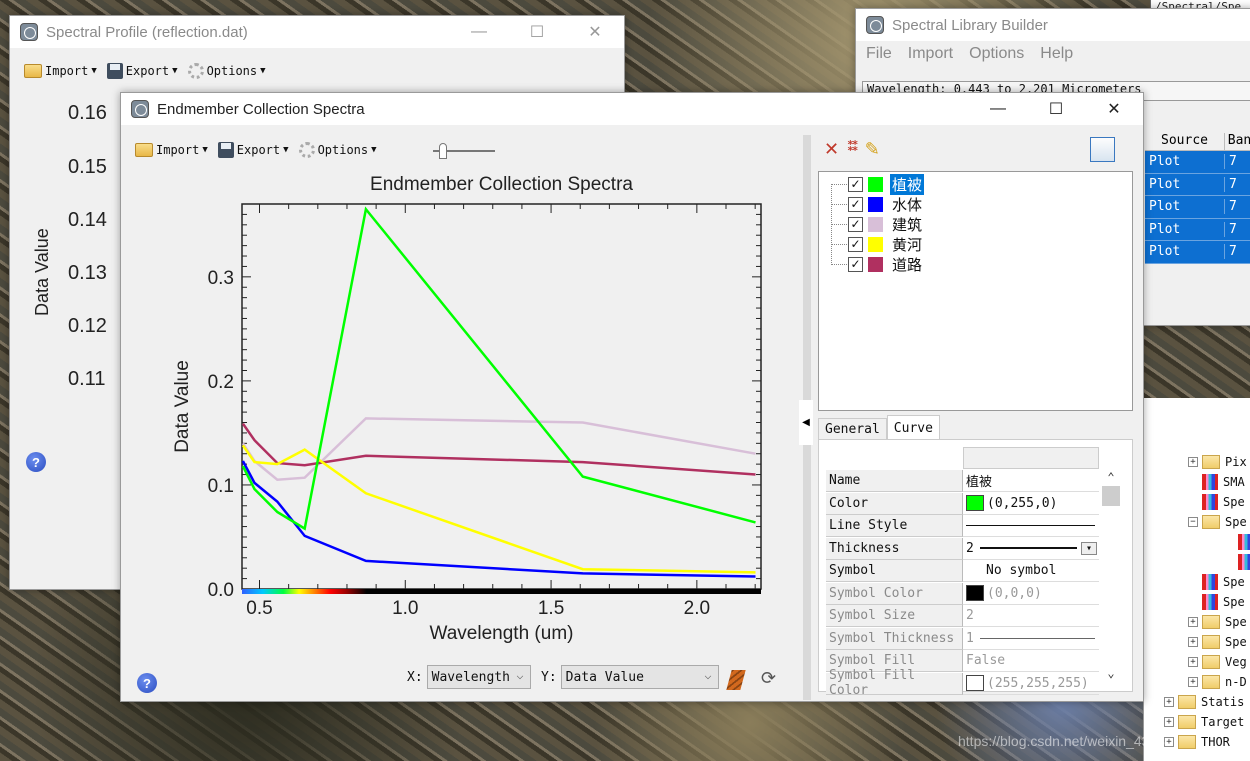 Image resolution: width=1250 pixels, height=761 pixels. What do you see at coordinates (1217, 682) in the screenshot?
I see `tree-item: + n-D` at bounding box center [1217, 682].